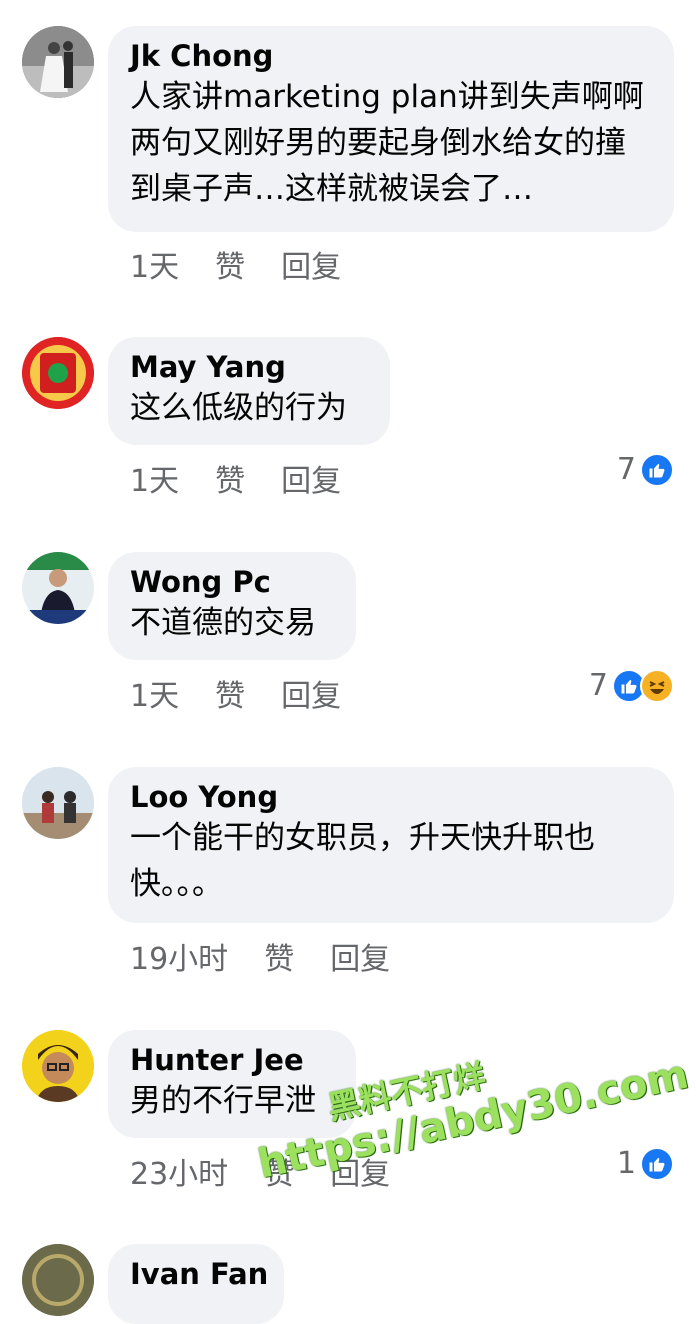  I want to click on comment-bubble: Hunter Jee 男的不行早泄, so click(232, 1084).